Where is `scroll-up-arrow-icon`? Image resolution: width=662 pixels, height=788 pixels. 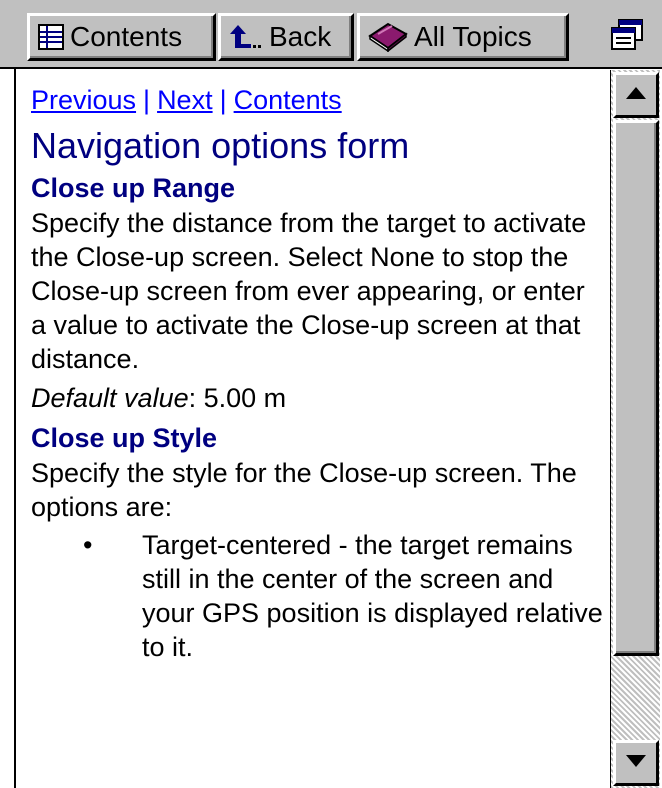
scroll-up-arrow-icon is located at coordinates (636, 95).